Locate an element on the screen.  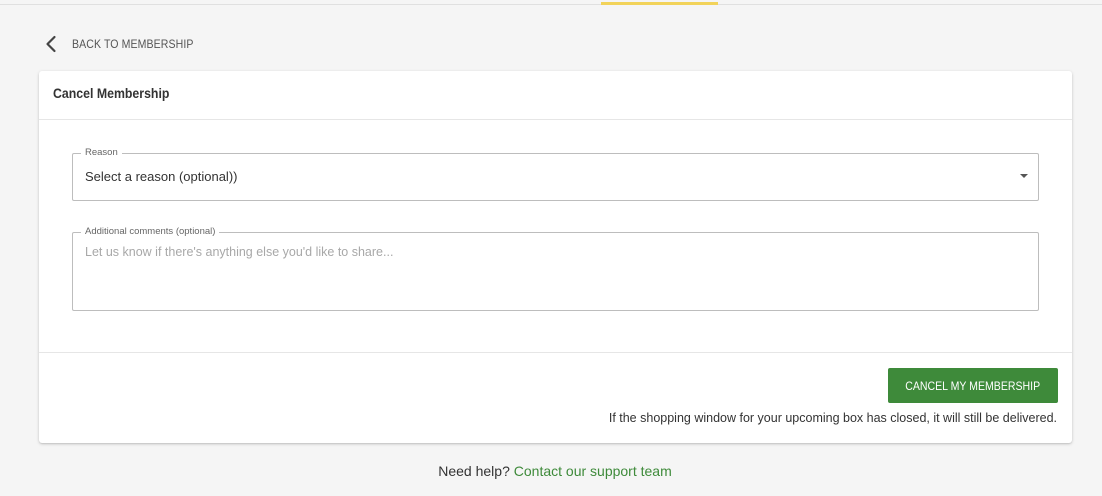
active-tab-indicator is located at coordinates (659, 3).